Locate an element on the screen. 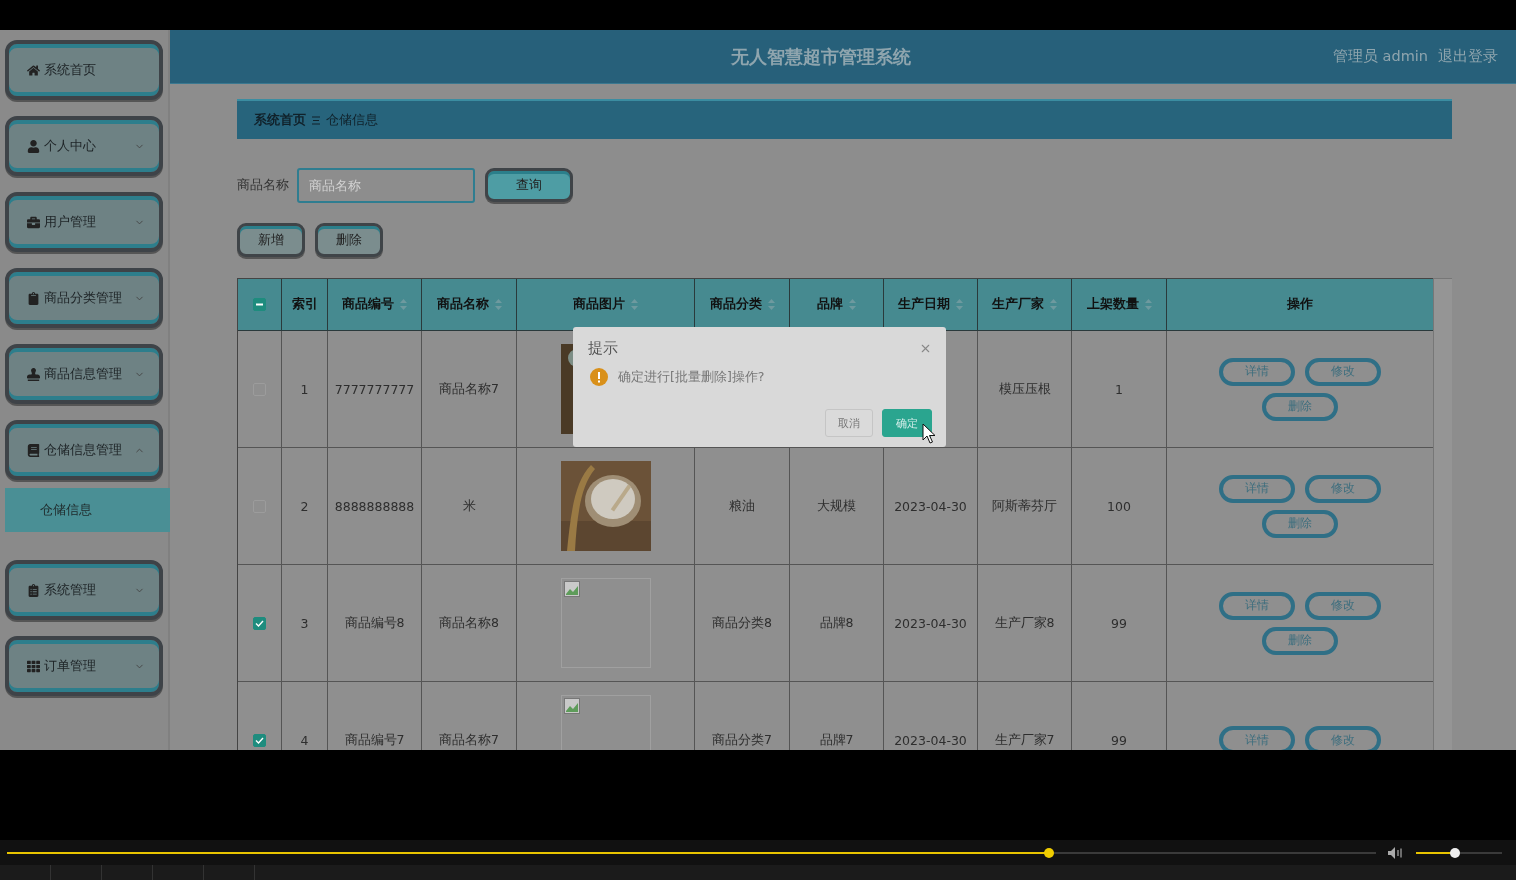 This screenshot has height=880, width=1516. table-cell: 品牌8 is located at coordinates (836, 623).